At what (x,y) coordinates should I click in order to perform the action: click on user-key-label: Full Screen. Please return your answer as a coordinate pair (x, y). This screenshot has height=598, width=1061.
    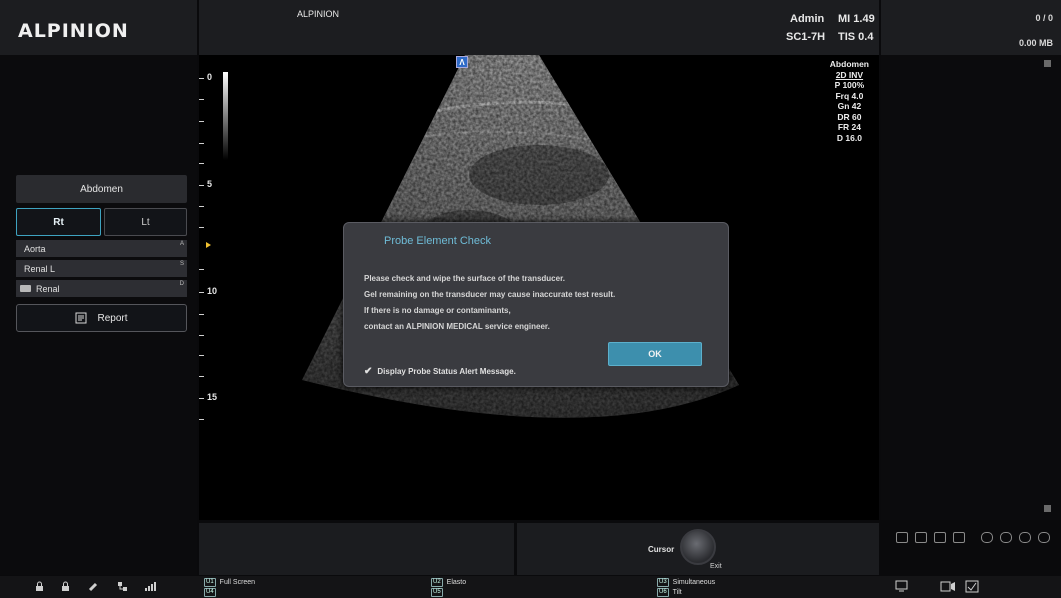
    Looking at the image, I should click on (237, 582).